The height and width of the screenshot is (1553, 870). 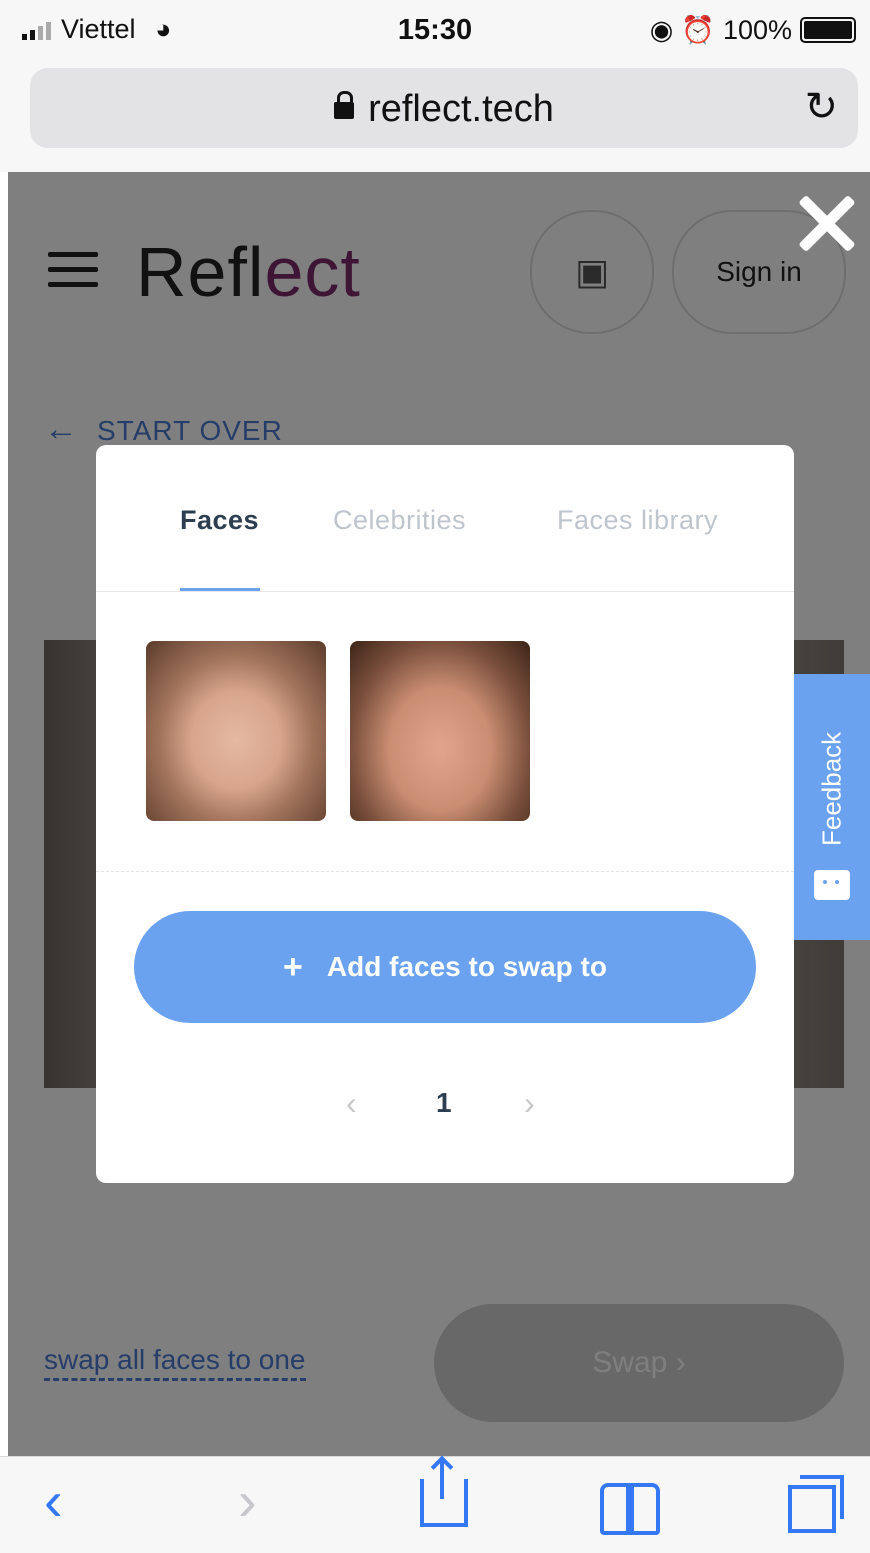 I want to click on feedback-icon, so click(x=832, y=885).